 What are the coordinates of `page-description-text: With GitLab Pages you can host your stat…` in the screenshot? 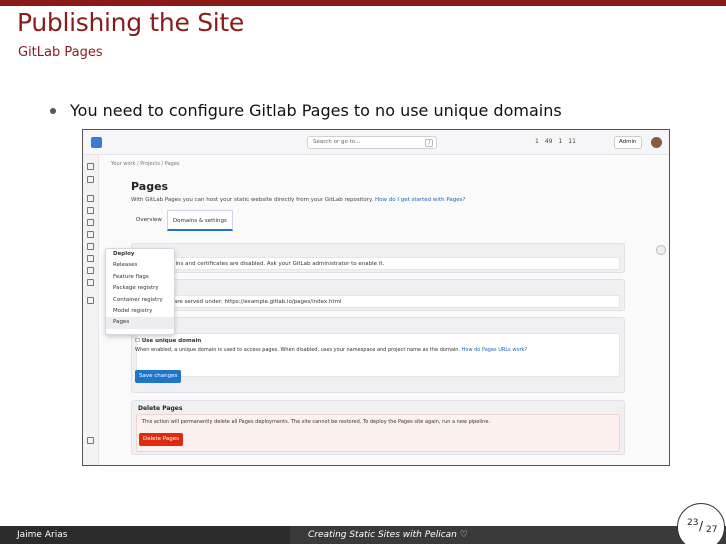 It's located at (252, 200).